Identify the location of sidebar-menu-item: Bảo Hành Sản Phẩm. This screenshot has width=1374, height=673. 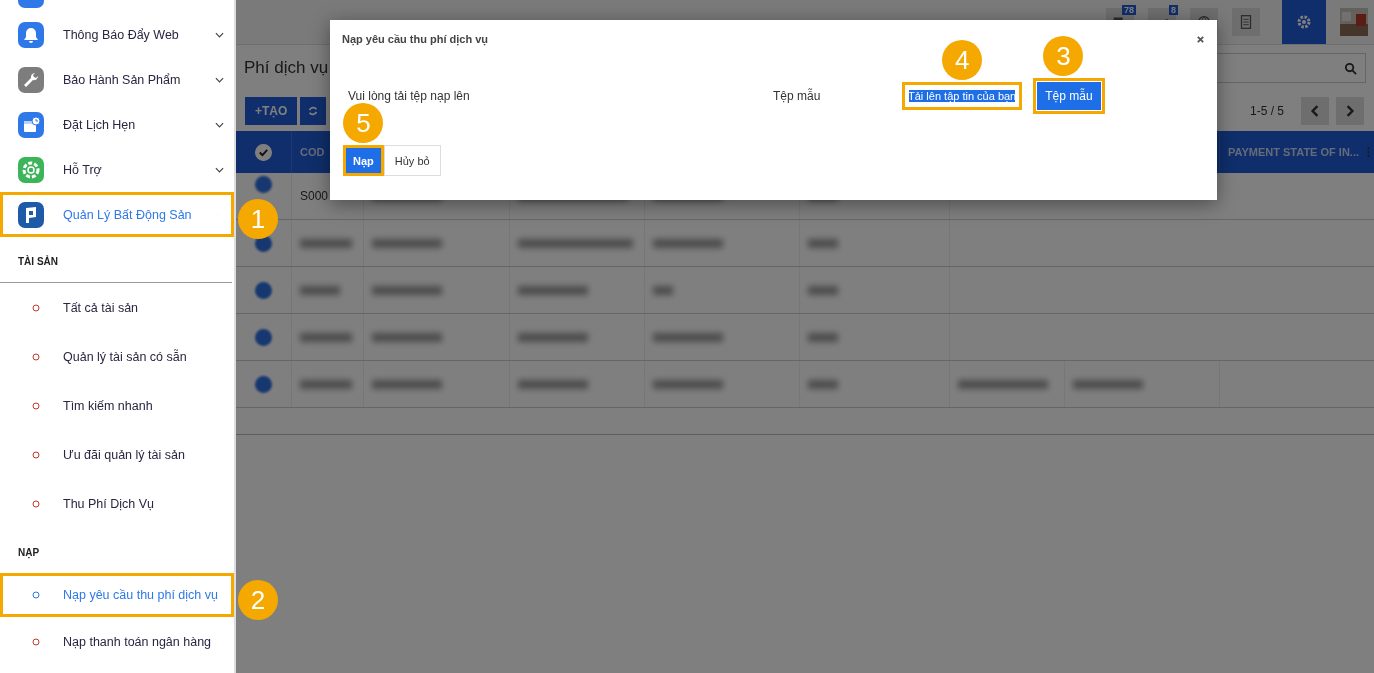
(117, 79).